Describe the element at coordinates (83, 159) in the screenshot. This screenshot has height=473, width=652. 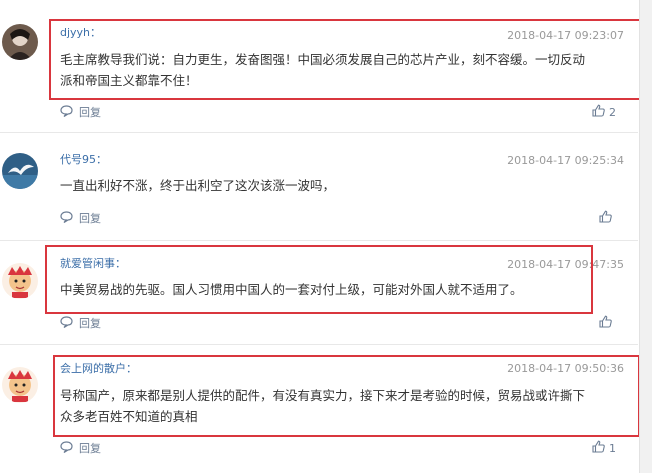
I see `username: 代号95：` at that location.